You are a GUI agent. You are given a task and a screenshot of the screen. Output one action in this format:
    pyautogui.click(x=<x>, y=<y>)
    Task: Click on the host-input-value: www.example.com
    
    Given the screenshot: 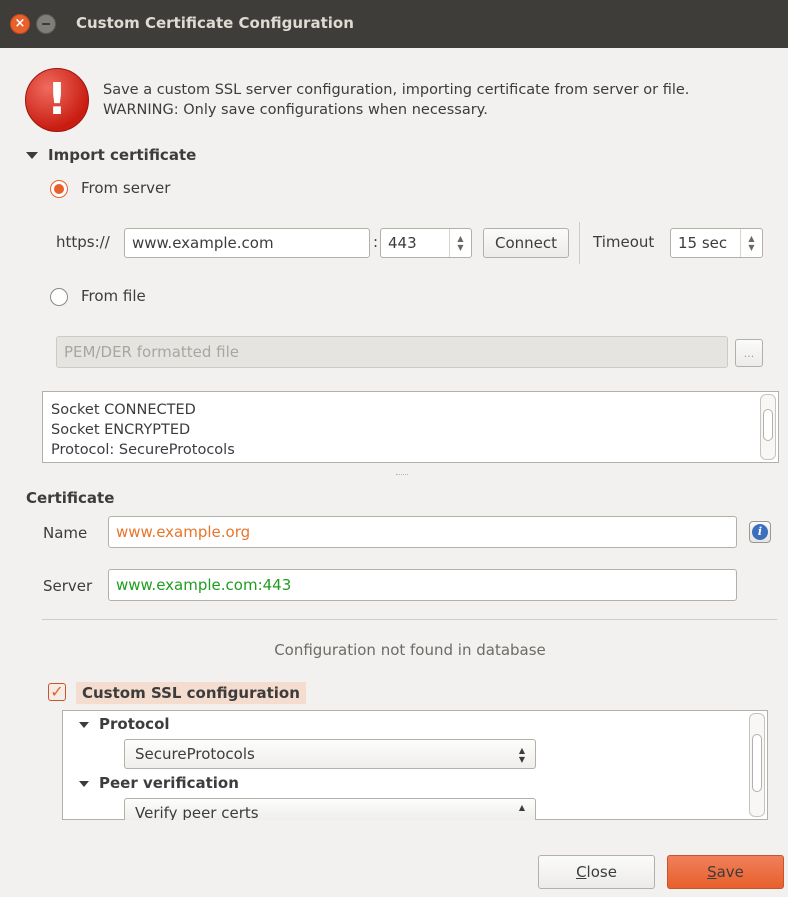 What is the action you would take?
    pyautogui.click(x=203, y=243)
    